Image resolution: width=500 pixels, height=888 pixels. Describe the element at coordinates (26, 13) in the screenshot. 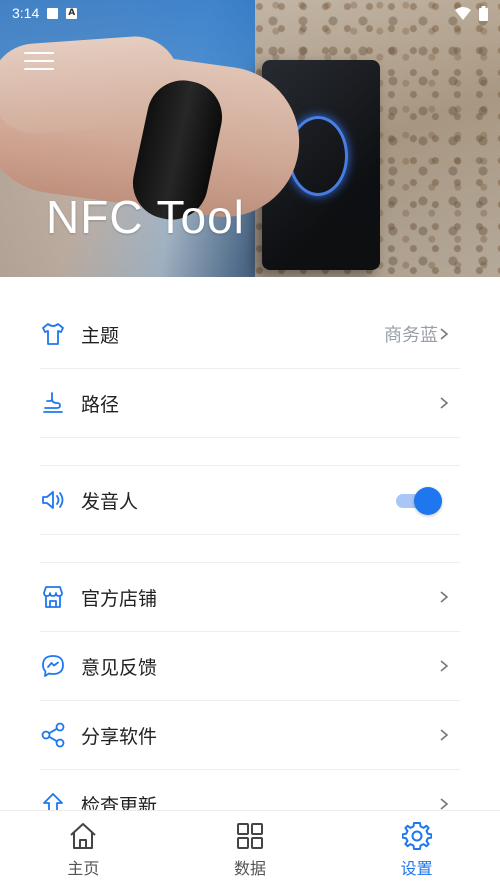

I see `status-time: 3:14` at that location.